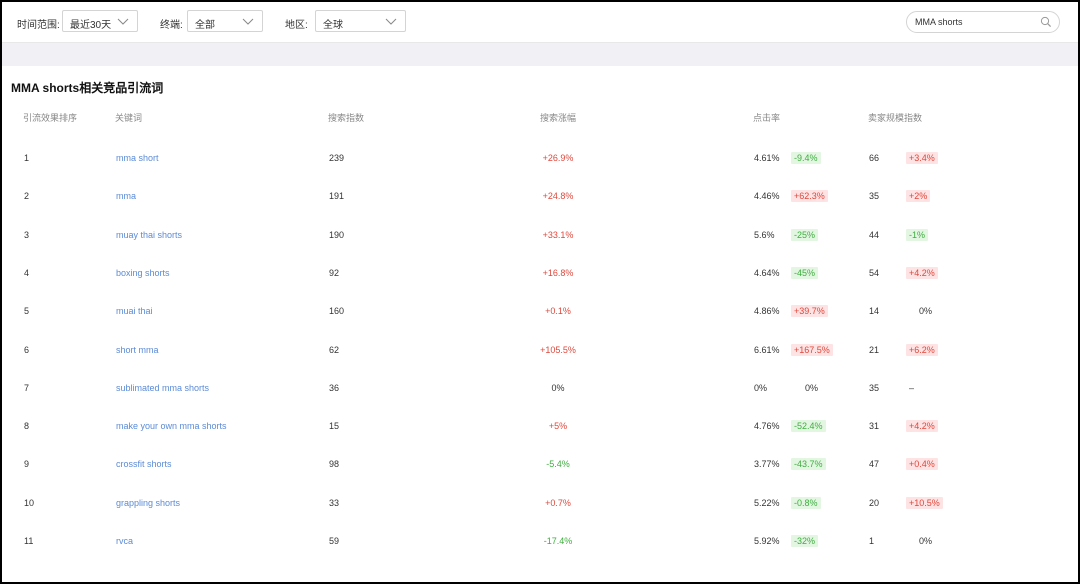  Describe the element at coordinates (50, 118) in the screenshot. I see `col-header-rank: 引流效果排序` at that location.